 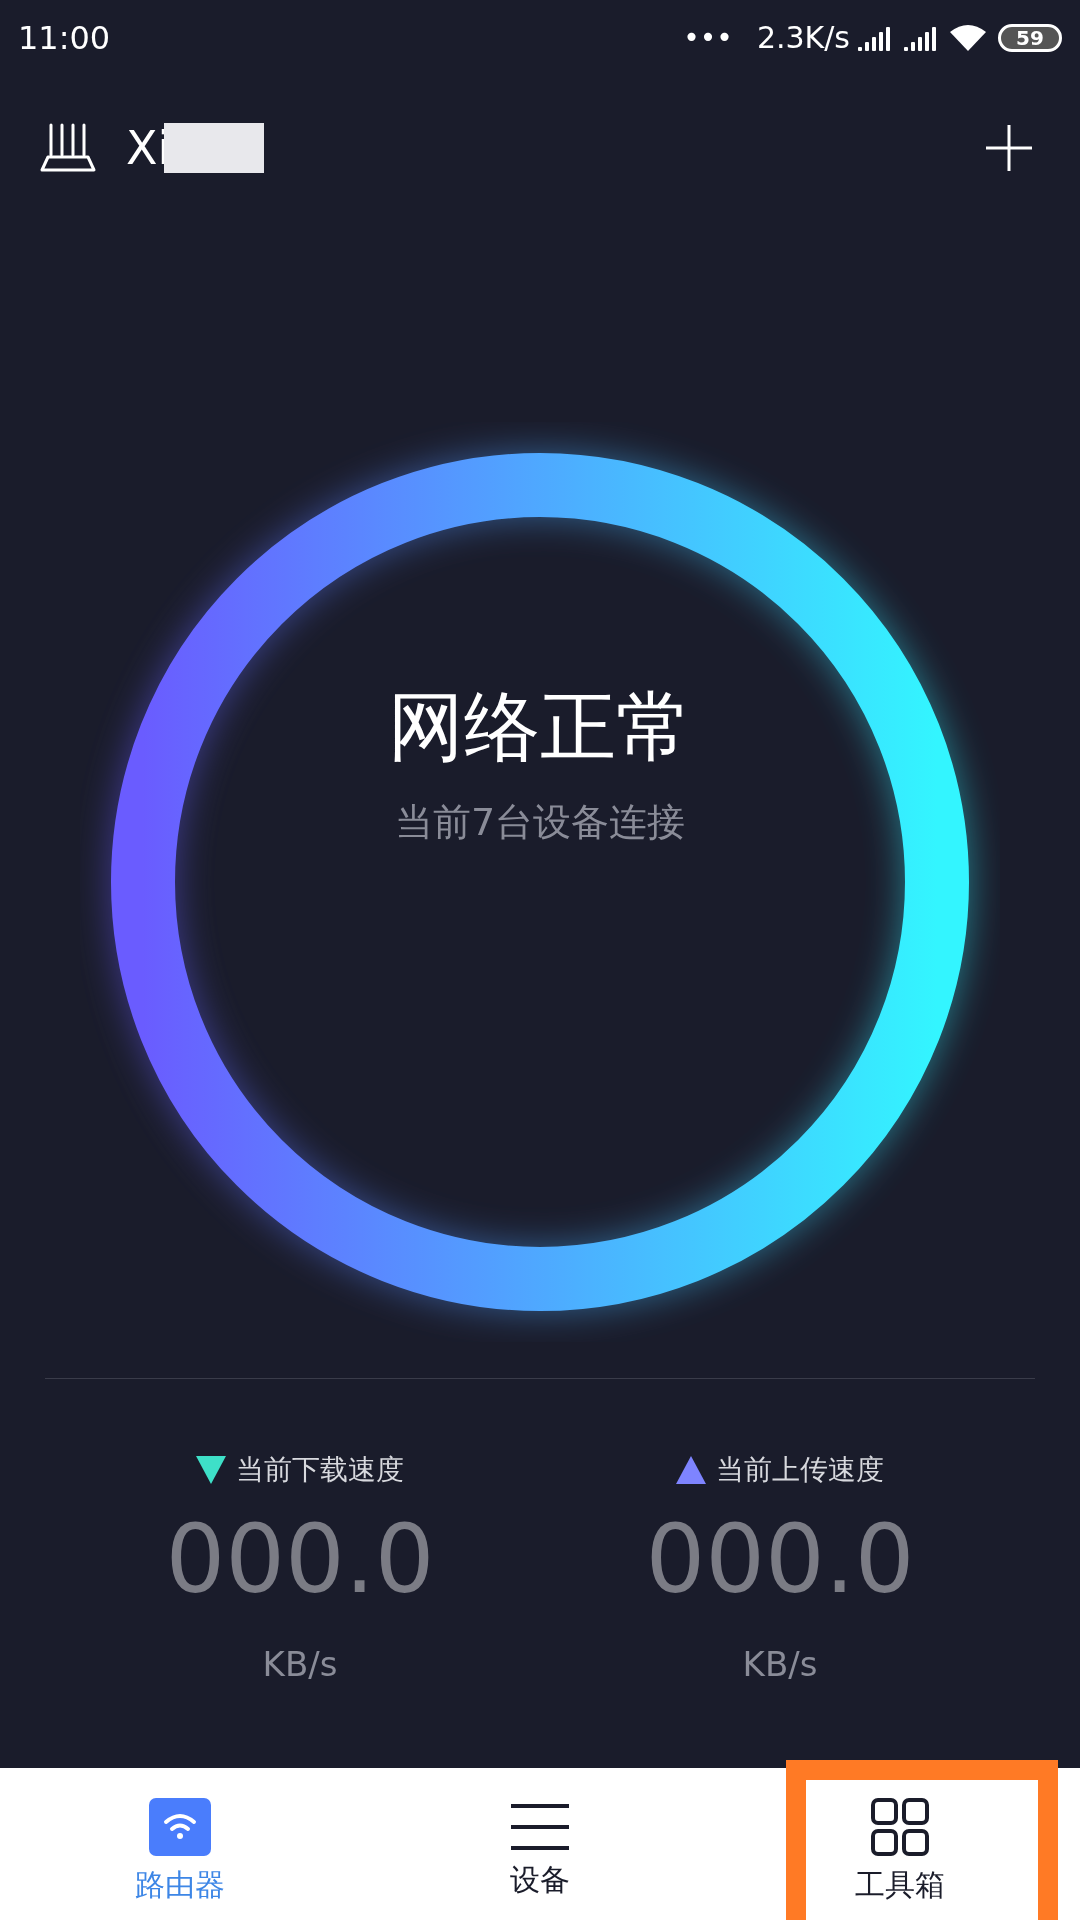 I want to click on router-icon, so click(x=68, y=148).